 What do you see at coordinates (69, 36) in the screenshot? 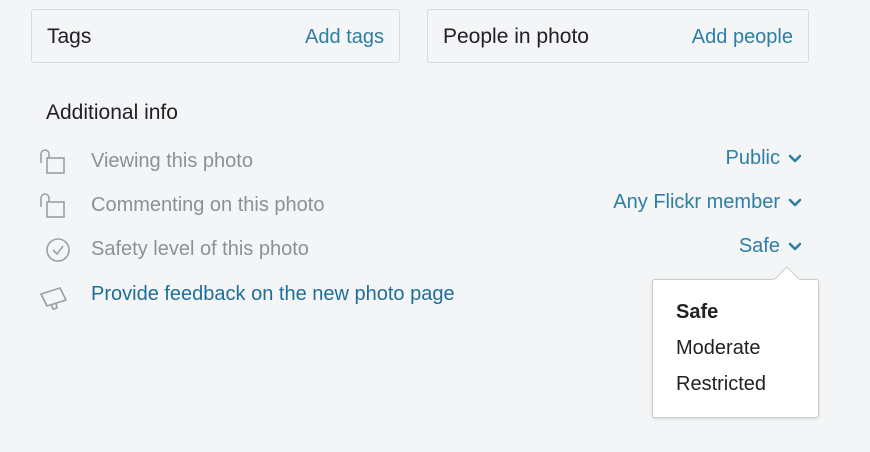
I see `tags-title: Tags` at bounding box center [69, 36].